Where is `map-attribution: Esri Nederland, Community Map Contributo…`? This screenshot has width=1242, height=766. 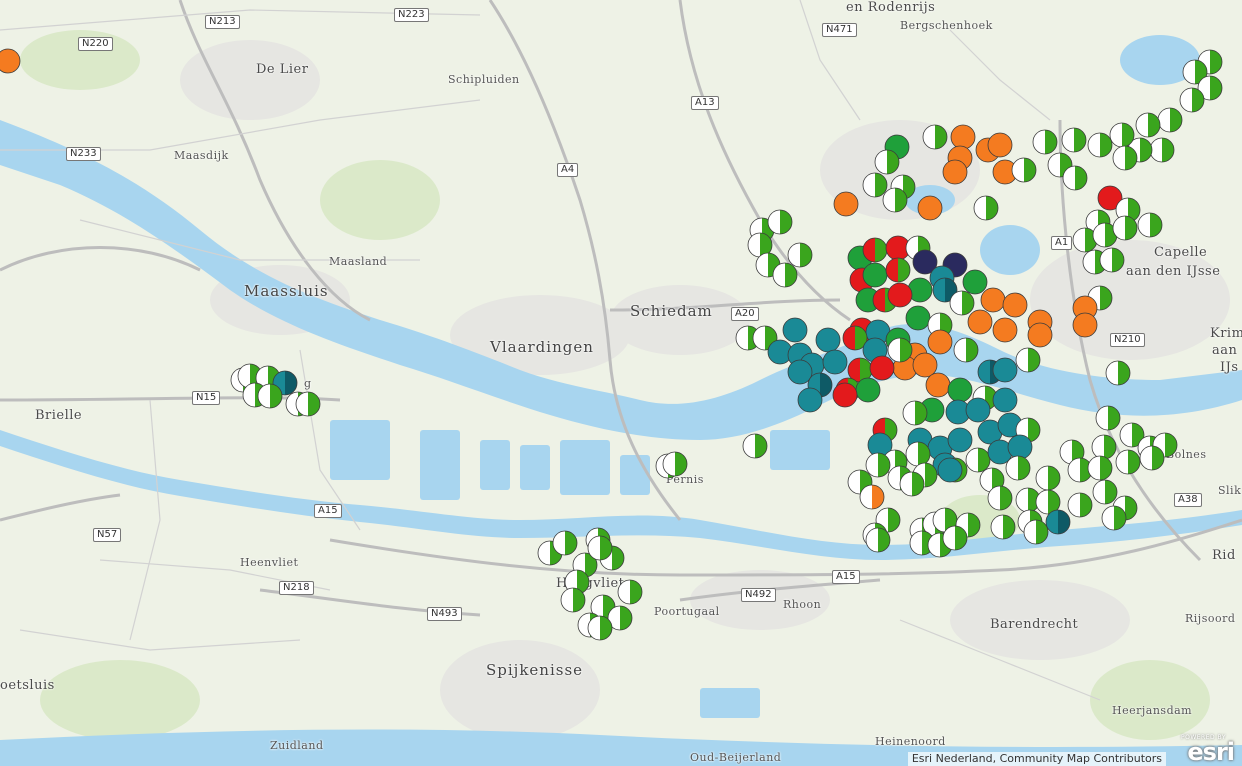
map-attribution: Esri Nederland, Community Map Contributo… is located at coordinates (1036, 759).